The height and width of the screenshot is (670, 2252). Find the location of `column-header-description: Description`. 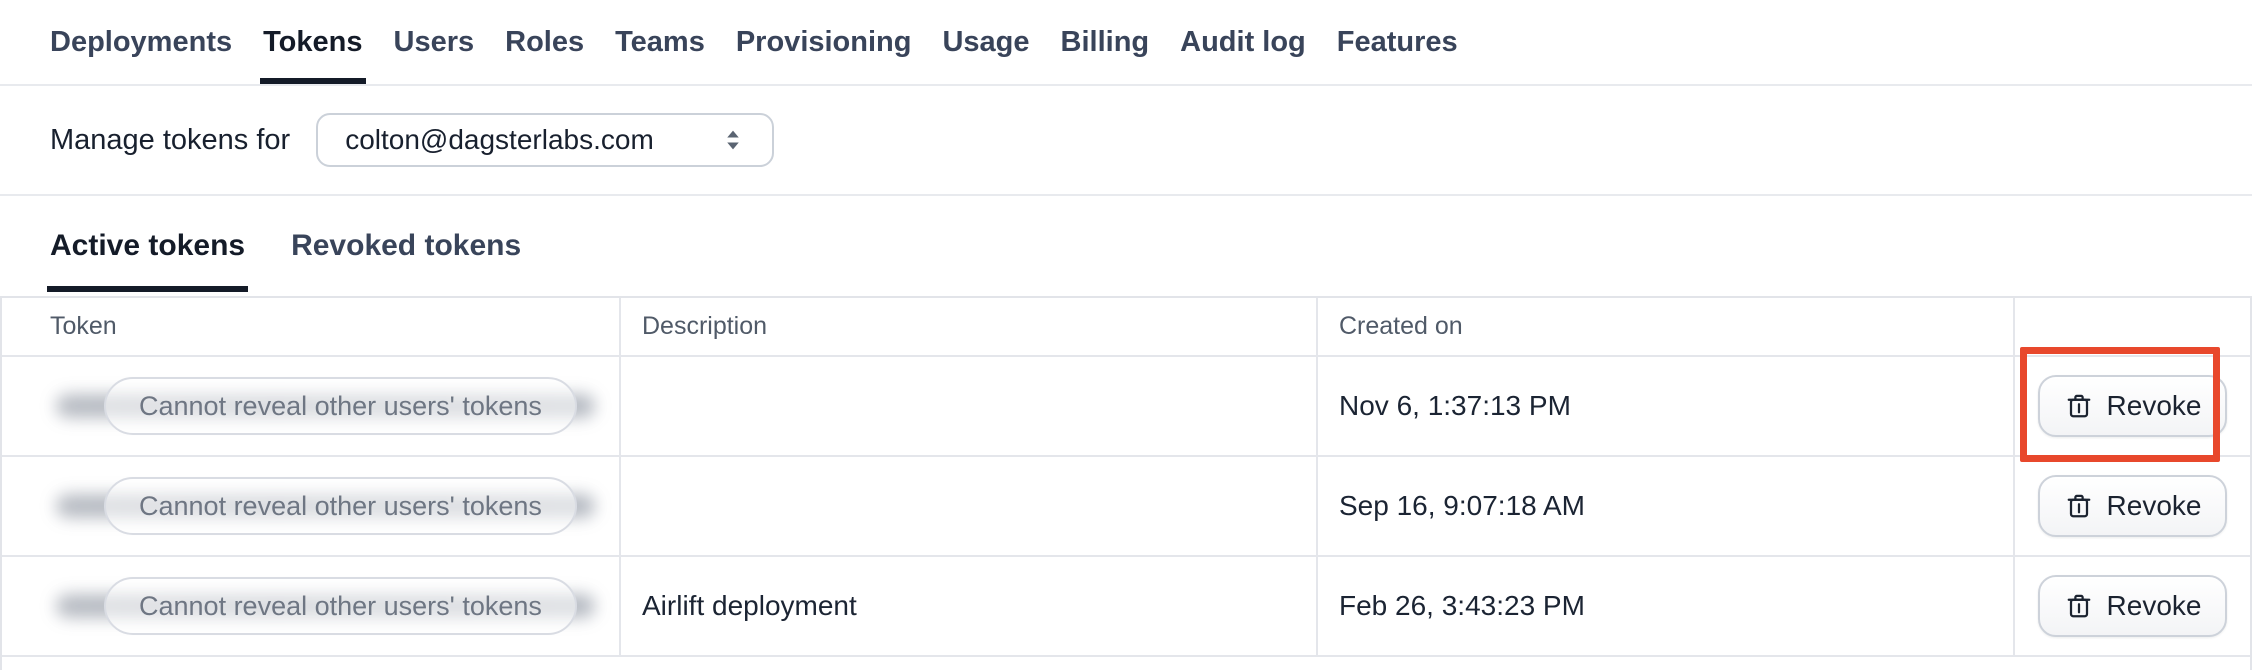

column-header-description: Description is located at coordinates (967, 326).